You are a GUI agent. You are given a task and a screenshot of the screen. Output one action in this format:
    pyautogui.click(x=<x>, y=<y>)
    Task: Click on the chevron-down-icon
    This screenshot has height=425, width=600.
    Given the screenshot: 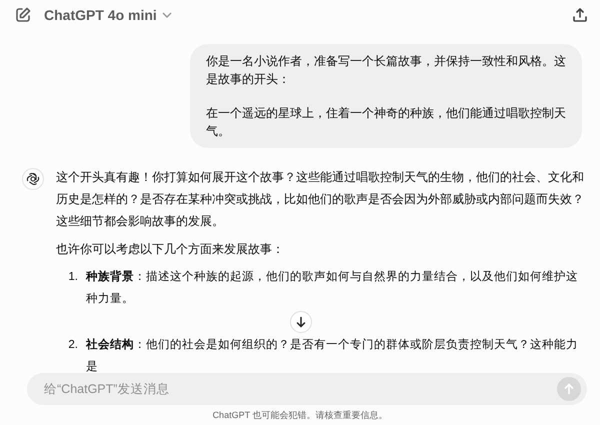 What is the action you would take?
    pyautogui.click(x=167, y=15)
    